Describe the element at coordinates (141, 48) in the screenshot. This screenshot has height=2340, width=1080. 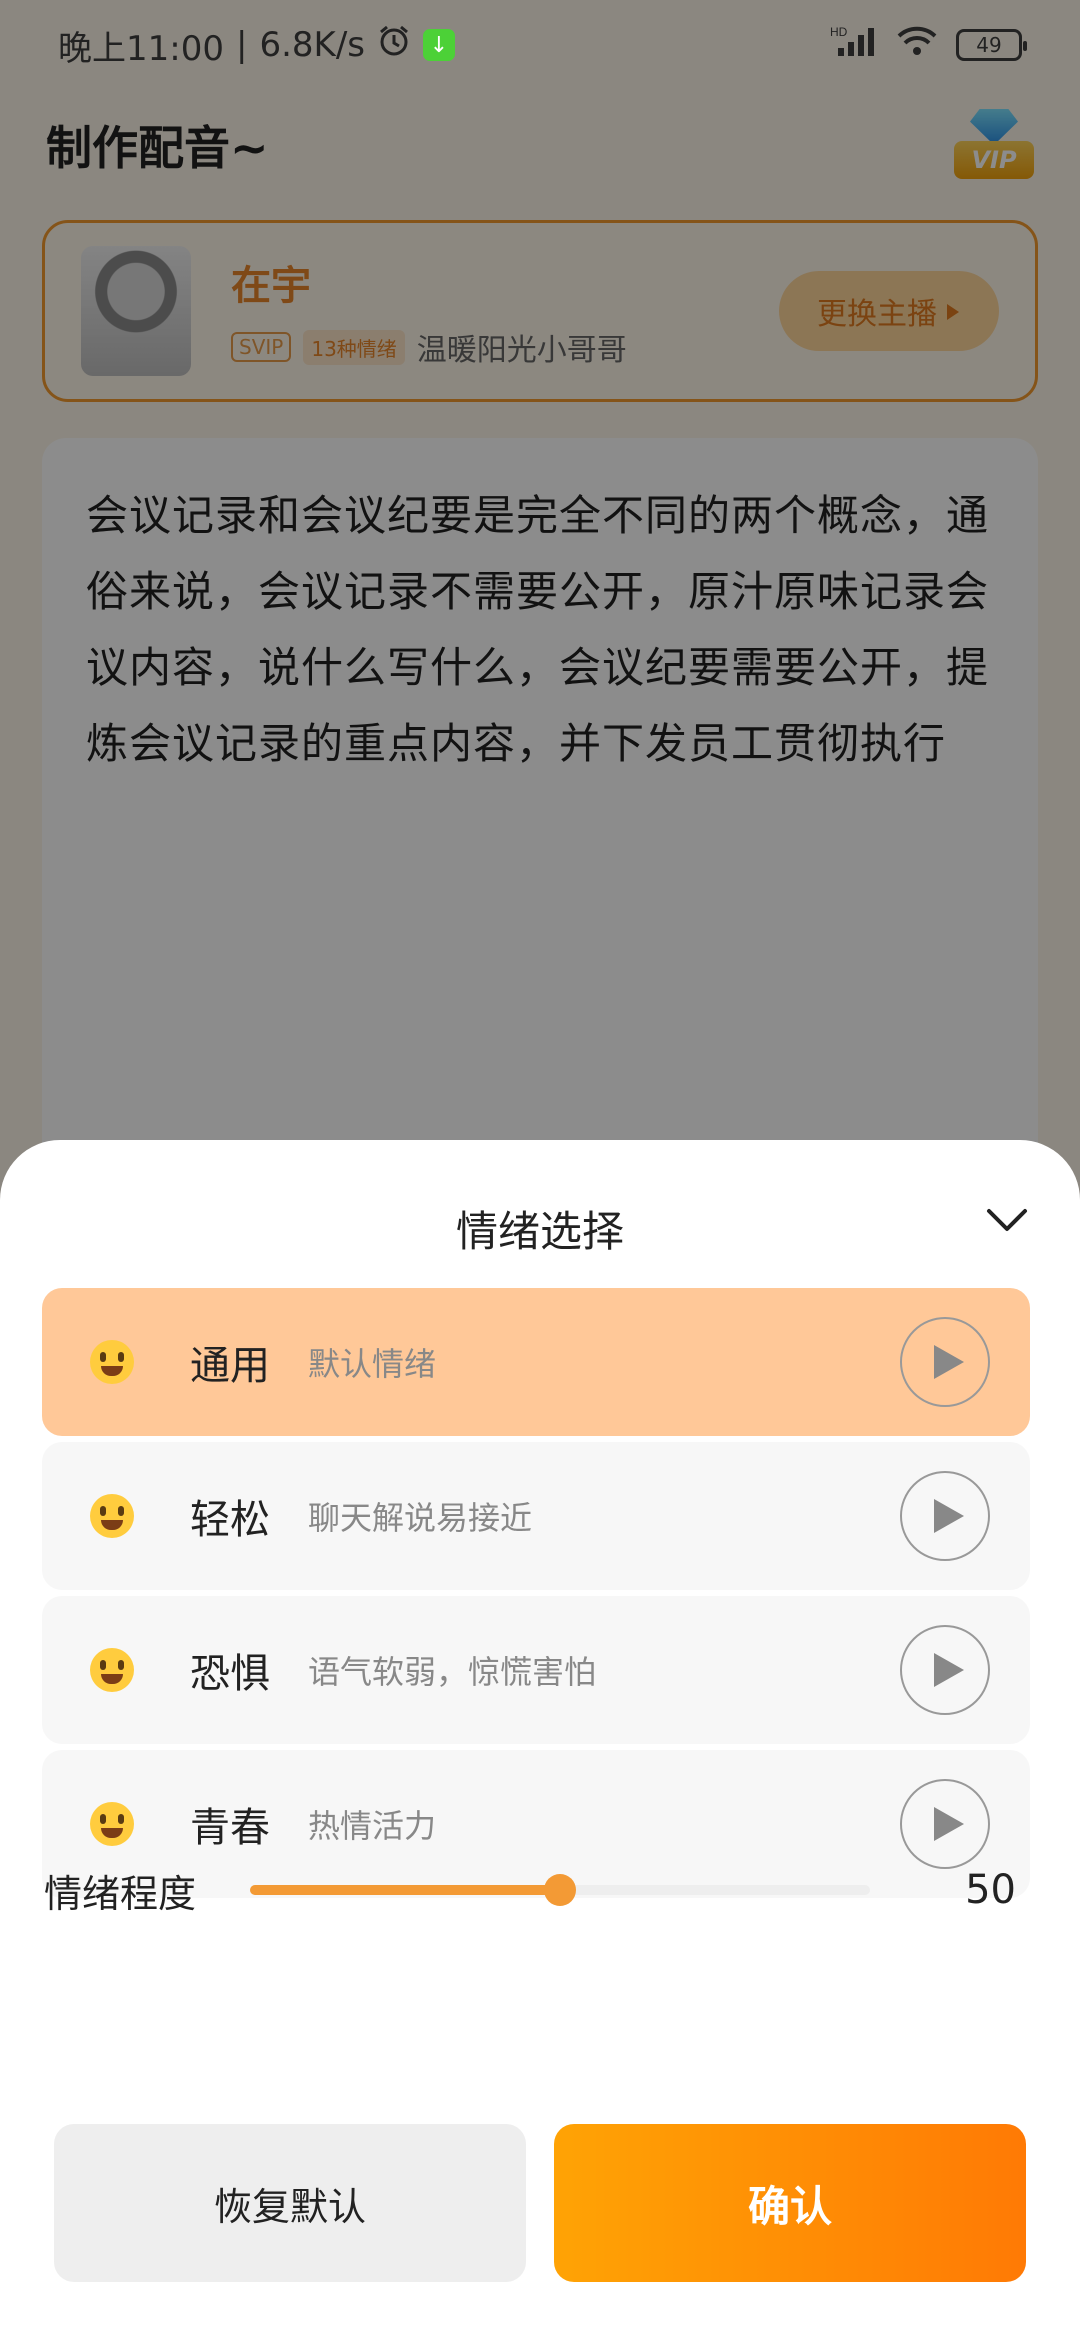
I see `status-time: 晚上11:00` at that location.